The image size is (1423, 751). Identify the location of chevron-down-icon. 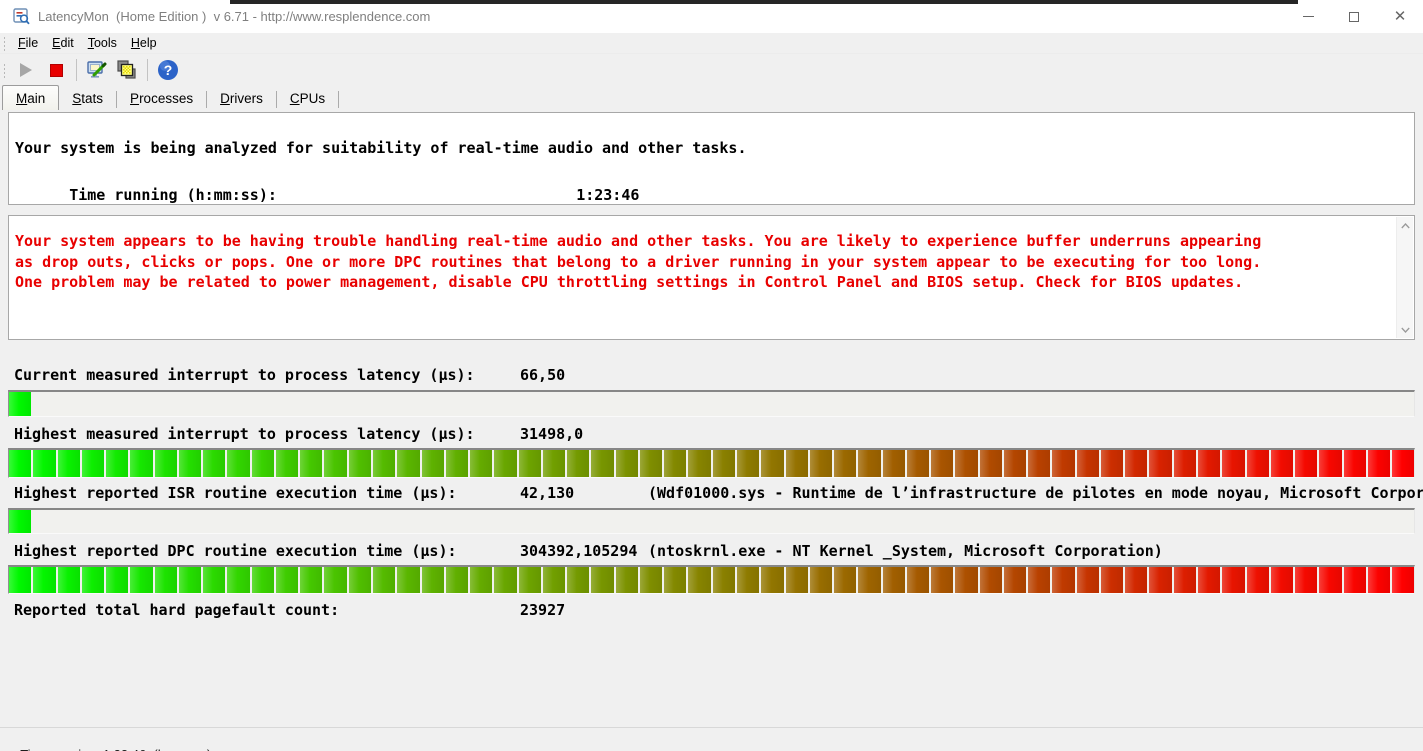
(1405, 330).